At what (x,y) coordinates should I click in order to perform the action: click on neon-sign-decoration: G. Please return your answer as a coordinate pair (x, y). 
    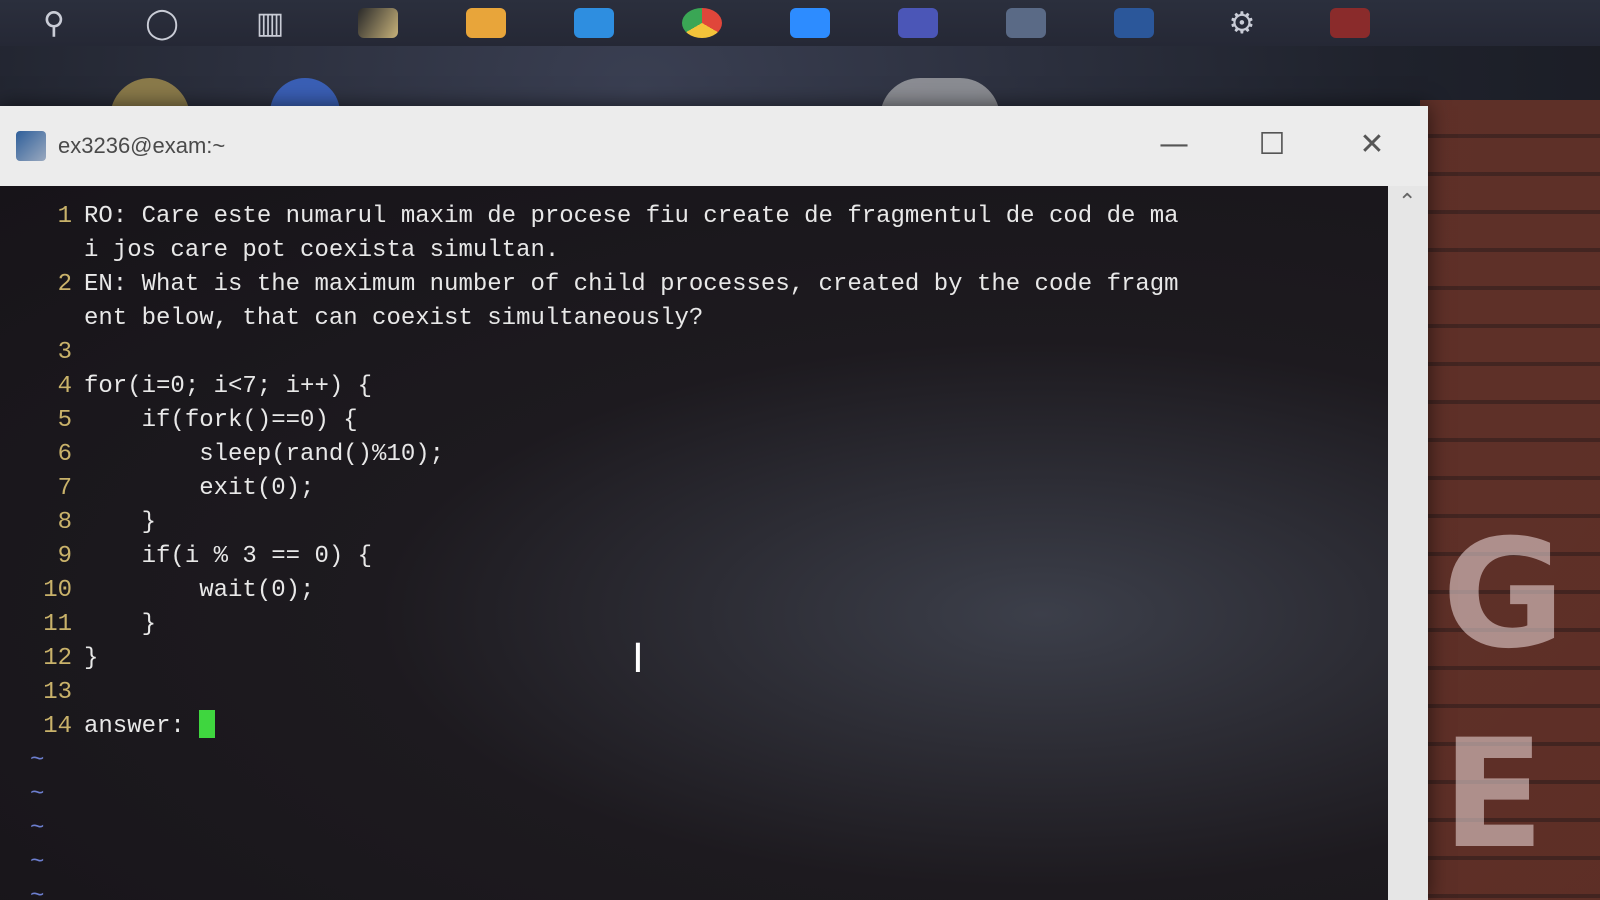
    Looking at the image, I should click on (1504, 595).